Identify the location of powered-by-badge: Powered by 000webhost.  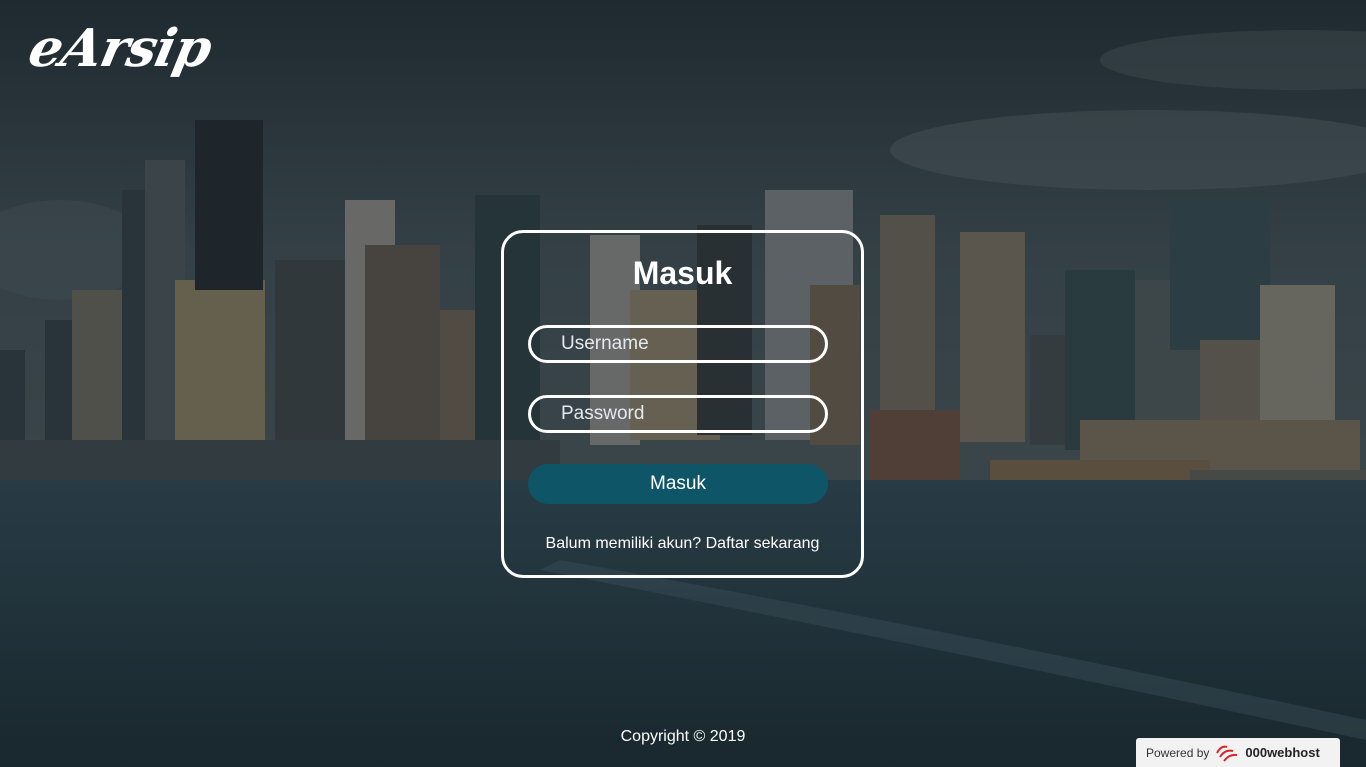
(1238, 752).